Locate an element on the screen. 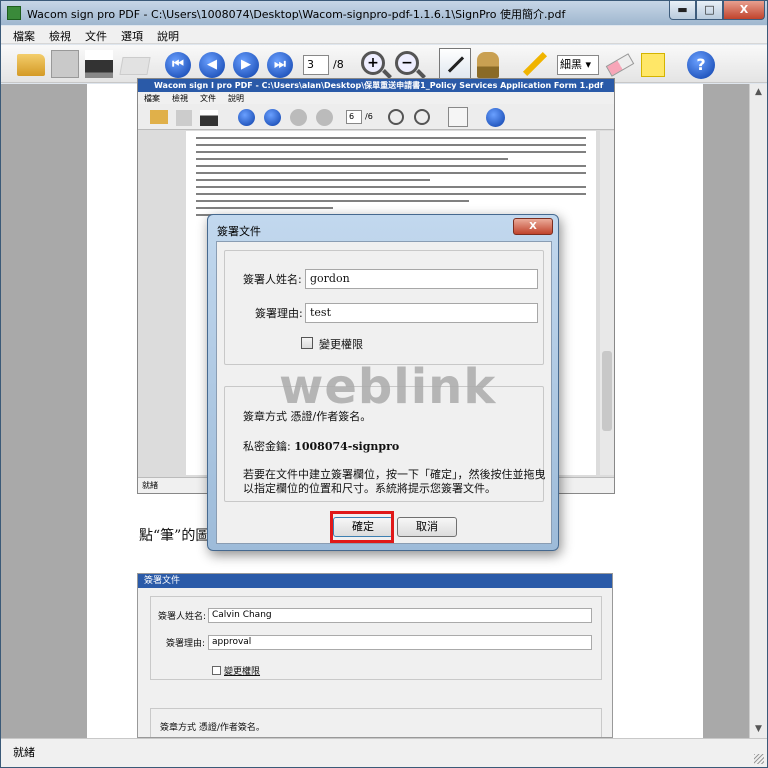 The image size is (768, 768). scroll-up-icon: ▲ is located at coordinates (758, 92).